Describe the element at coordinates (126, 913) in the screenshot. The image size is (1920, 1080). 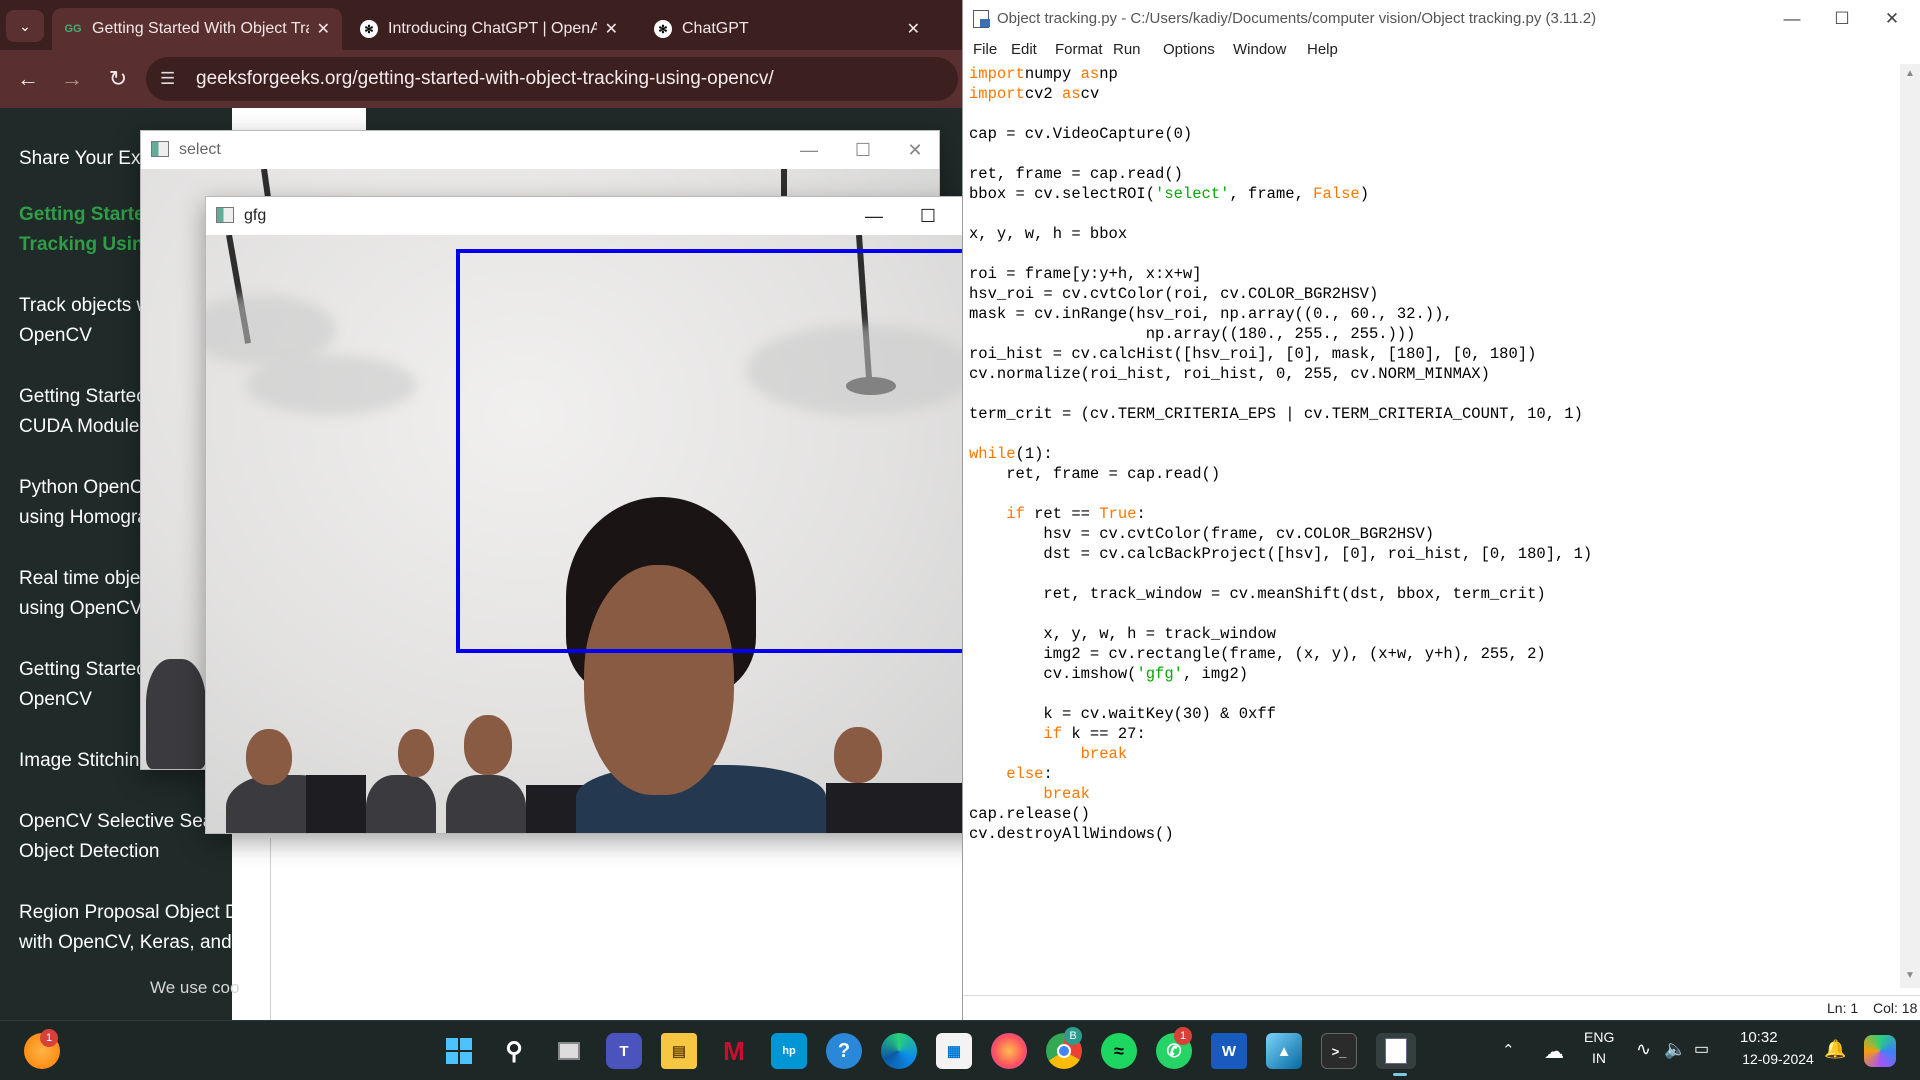
I see `sidebar-link: Region Proposal Object D` at that location.